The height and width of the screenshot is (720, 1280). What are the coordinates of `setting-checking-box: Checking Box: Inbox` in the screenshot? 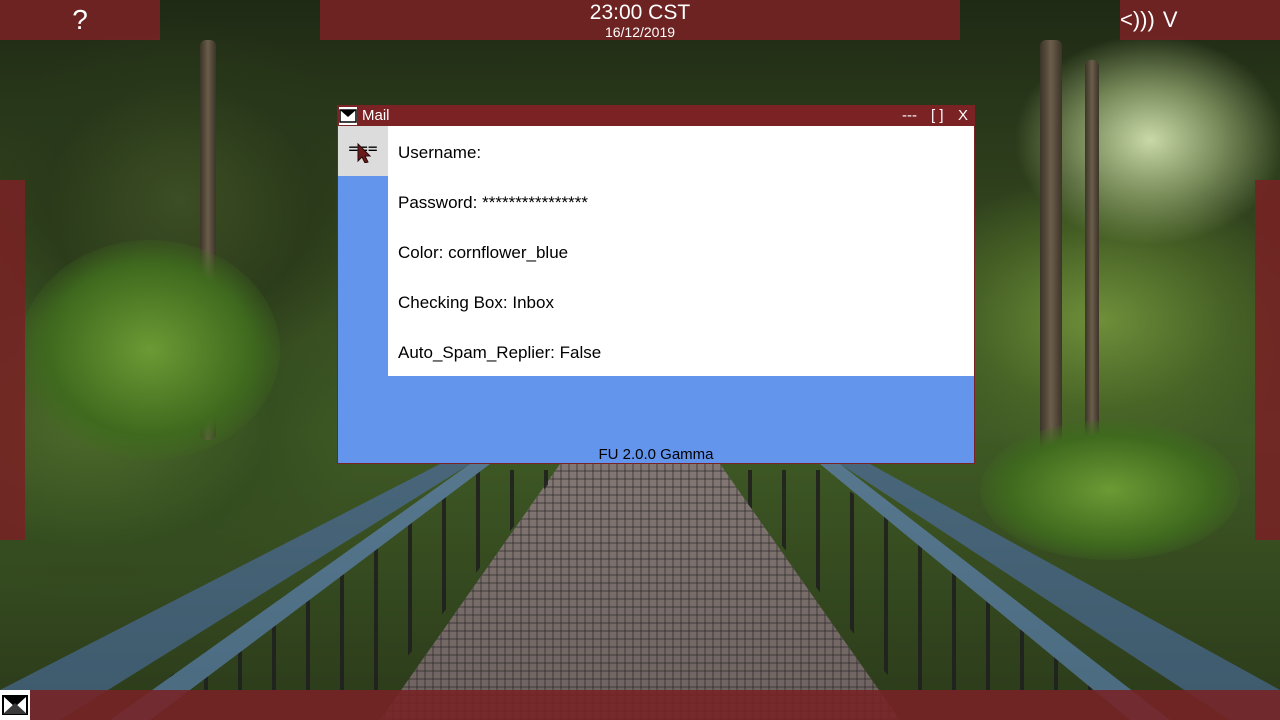 It's located at (476, 303).